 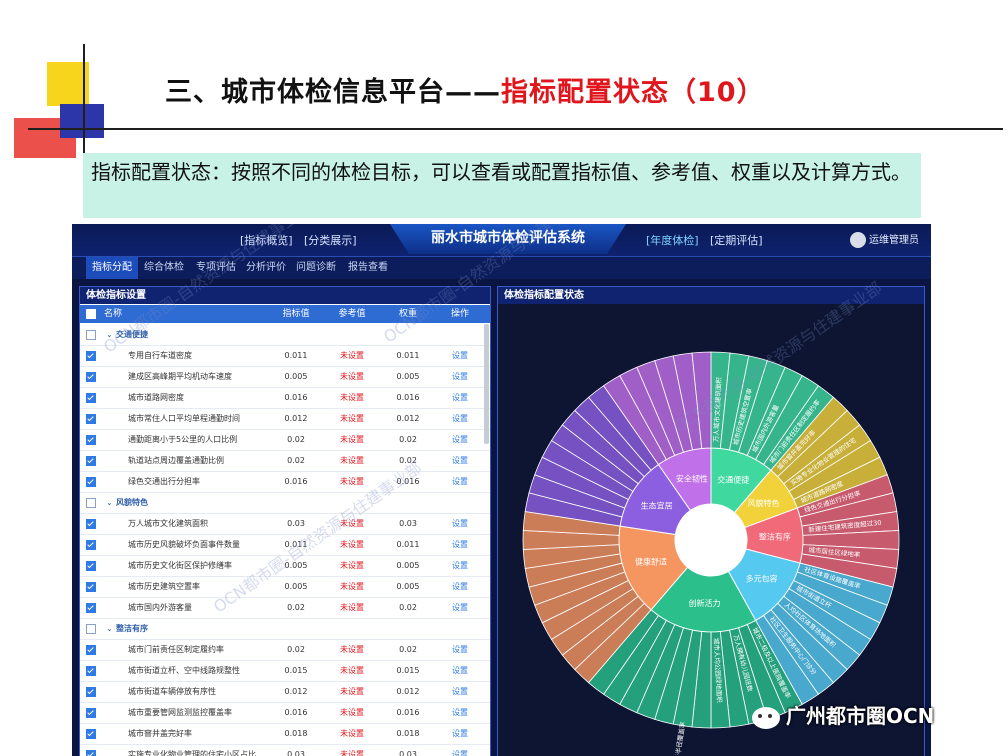 I want to click on panel-title: 体检指标设置, so click(x=285, y=295).